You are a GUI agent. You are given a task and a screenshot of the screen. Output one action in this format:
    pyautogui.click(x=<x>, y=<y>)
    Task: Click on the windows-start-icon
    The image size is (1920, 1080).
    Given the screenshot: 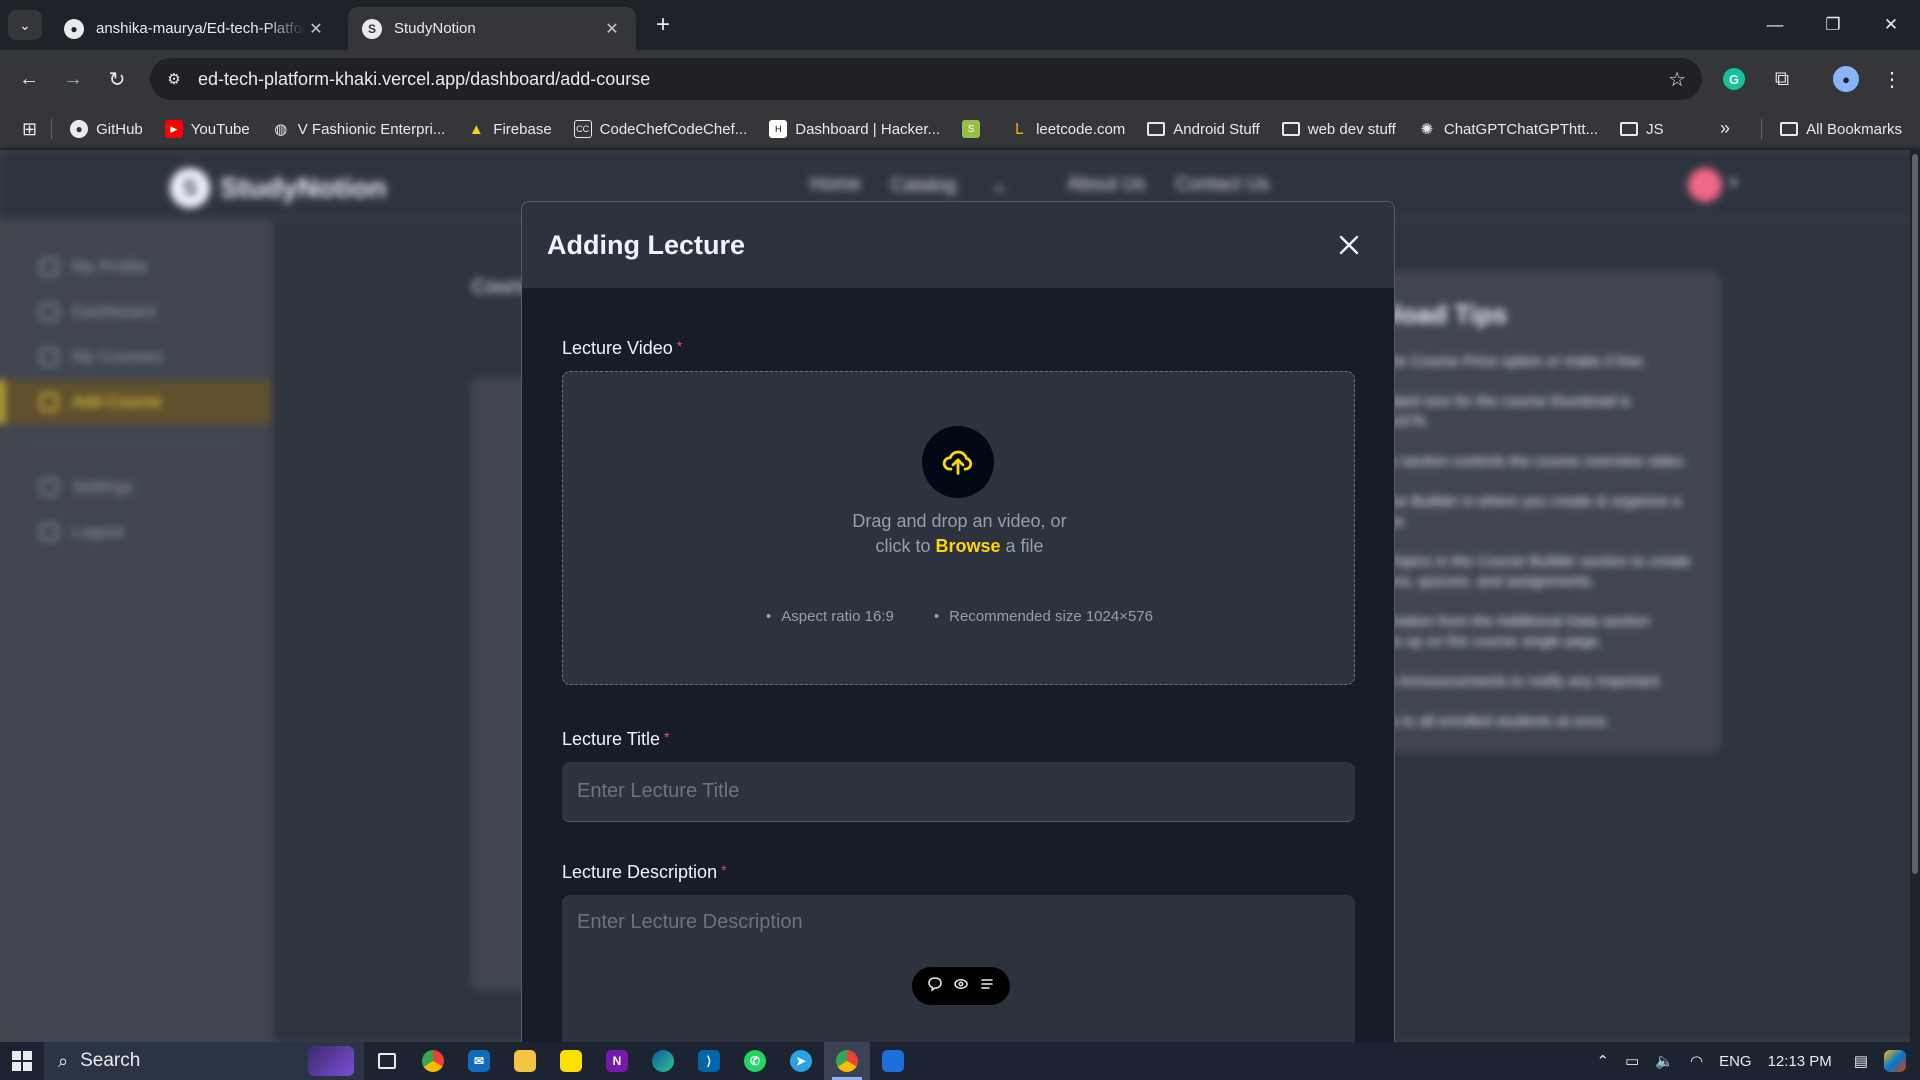 What is the action you would take?
    pyautogui.click(x=22, y=1061)
    